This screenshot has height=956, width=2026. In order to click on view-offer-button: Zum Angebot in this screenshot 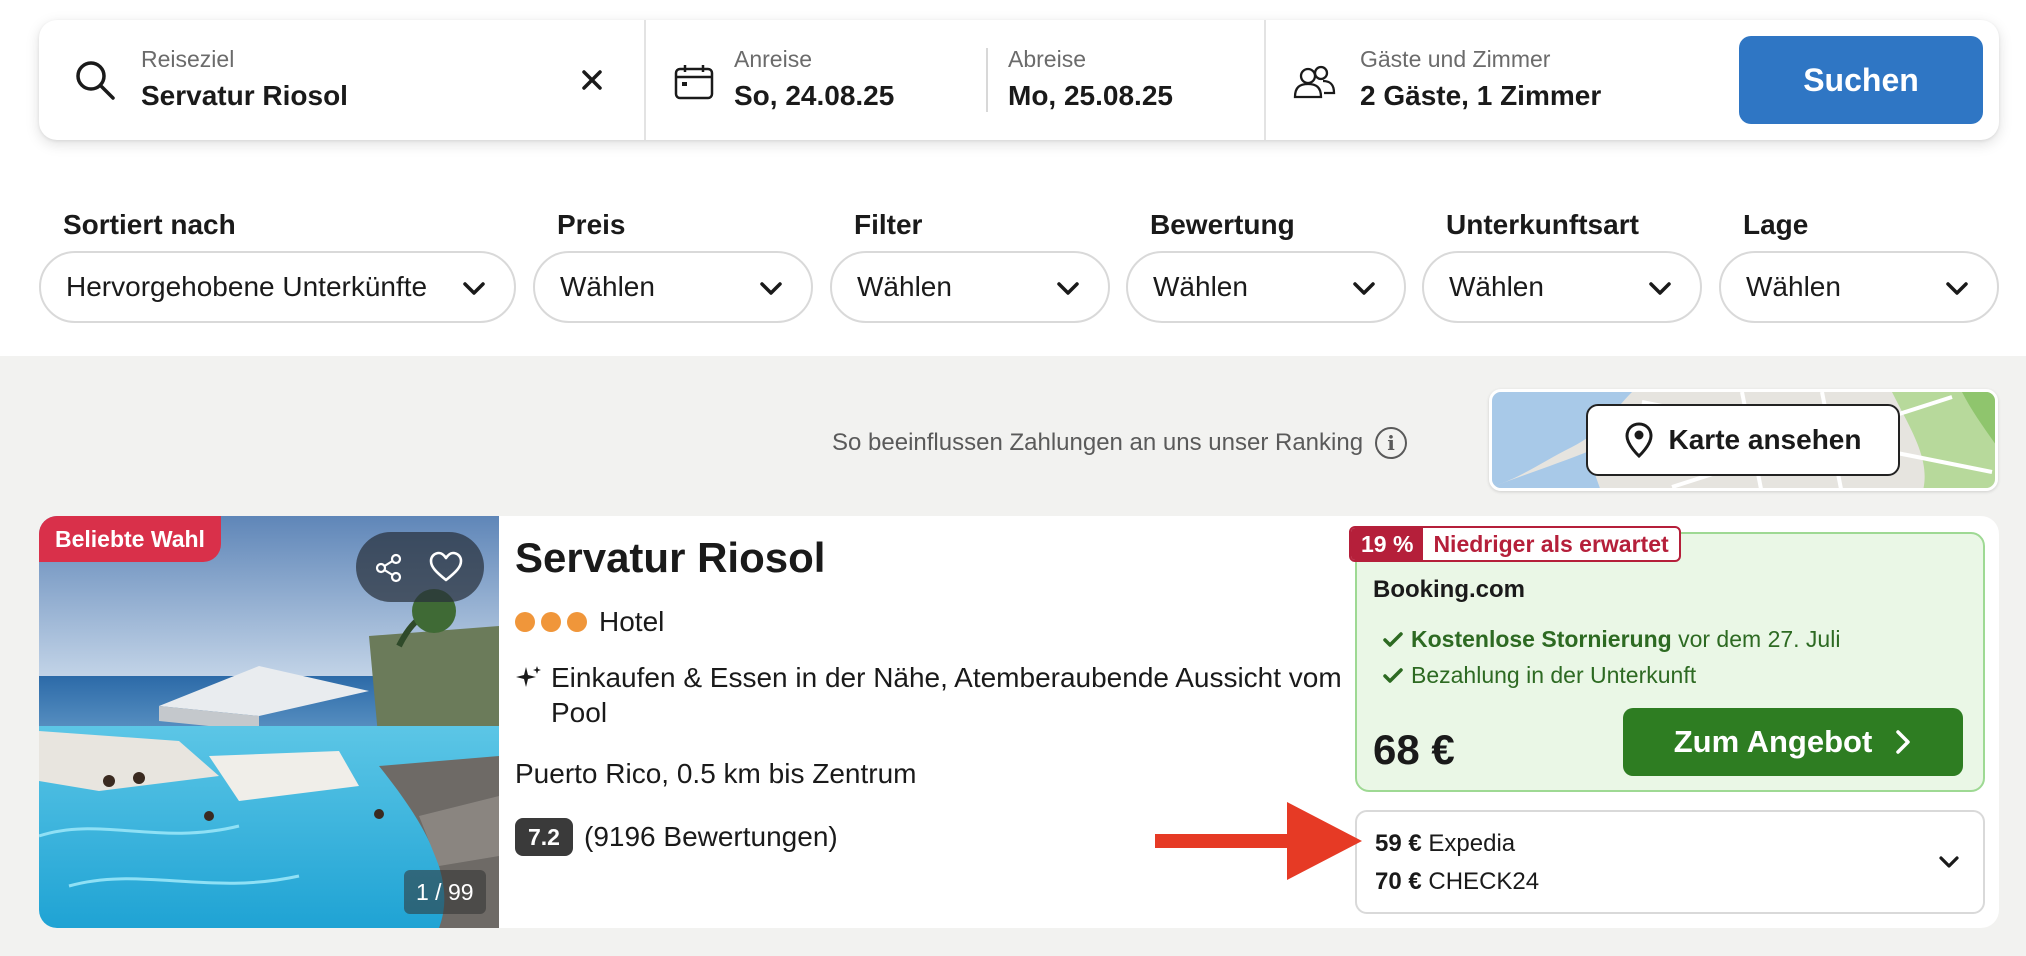, I will do `click(1793, 742)`.